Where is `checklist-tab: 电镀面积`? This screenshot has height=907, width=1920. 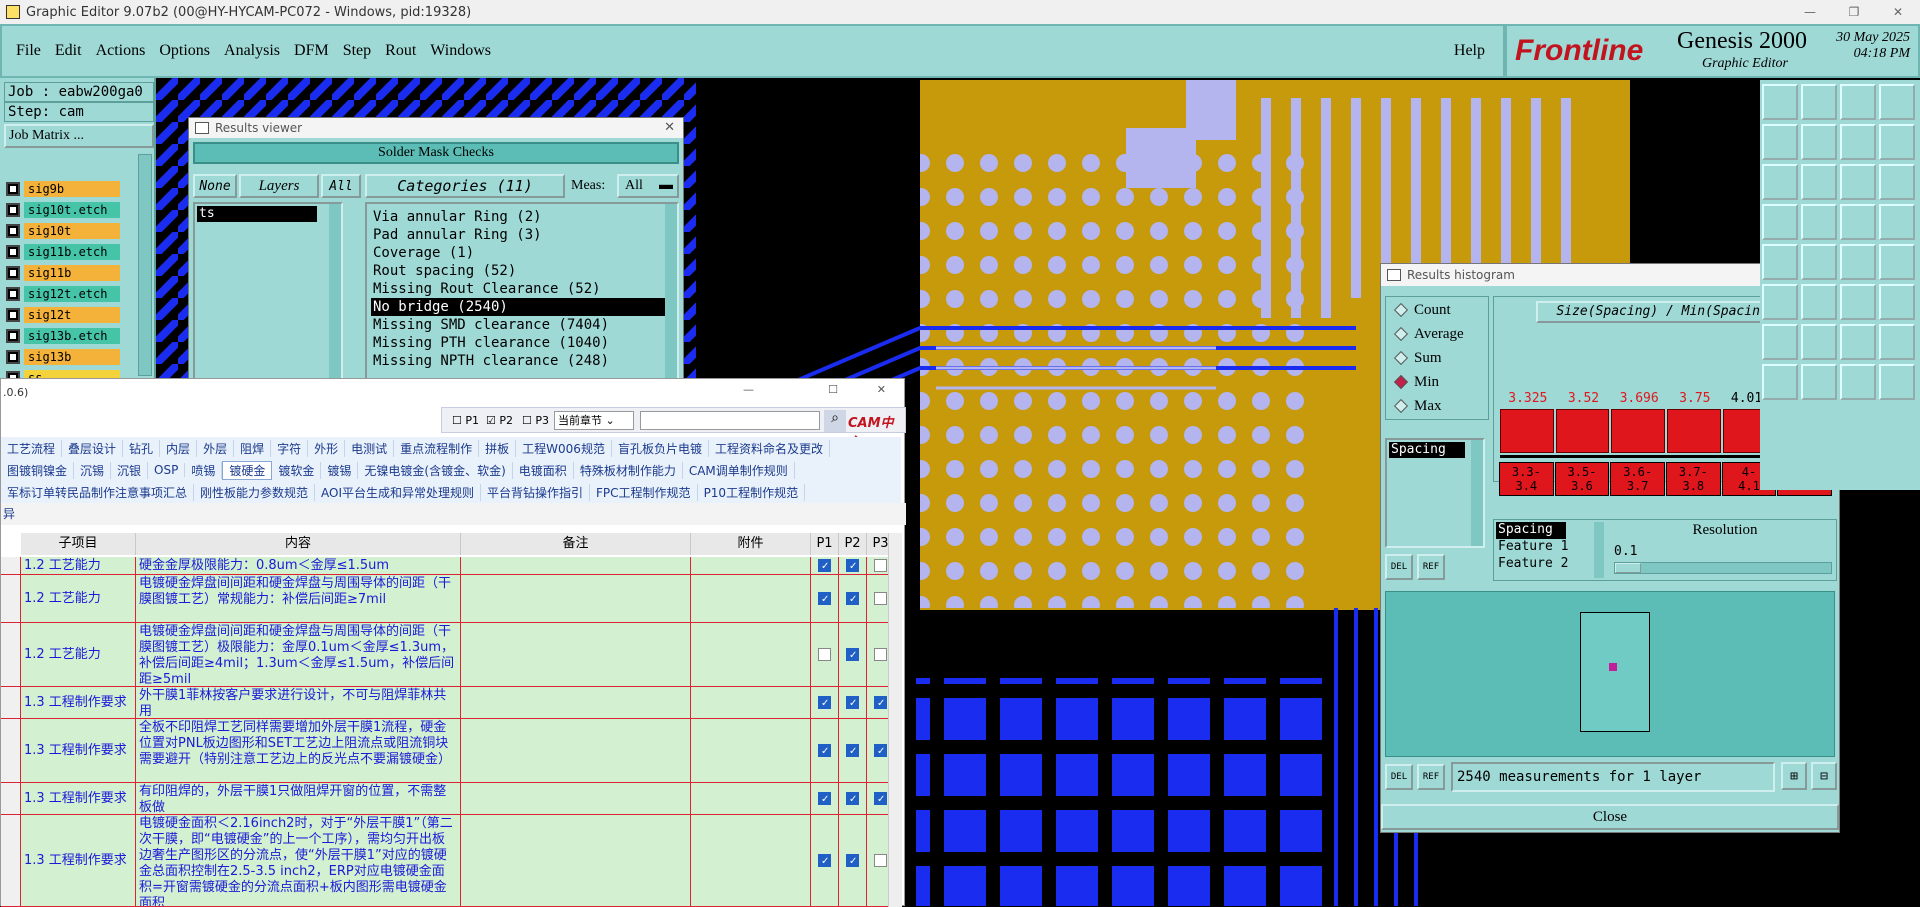
checklist-tab: 电镀面积 is located at coordinates (543, 470).